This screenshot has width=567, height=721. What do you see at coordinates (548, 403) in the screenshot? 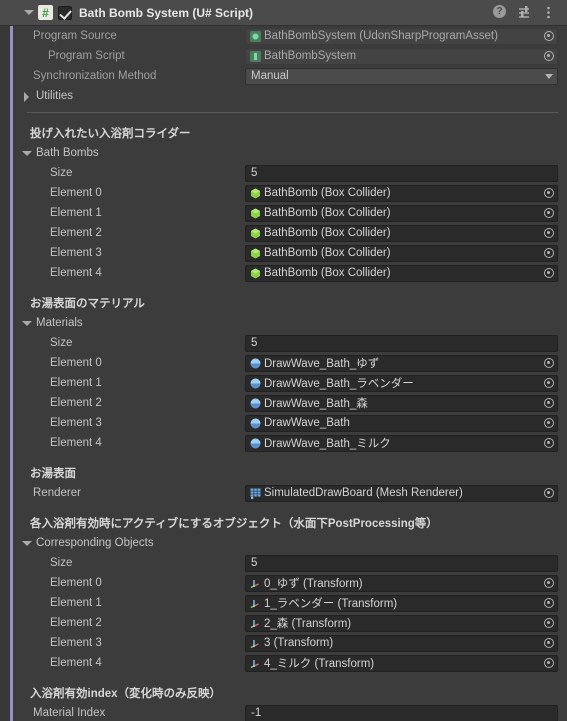
I see `material-element-2-picker-button` at bounding box center [548, 403].